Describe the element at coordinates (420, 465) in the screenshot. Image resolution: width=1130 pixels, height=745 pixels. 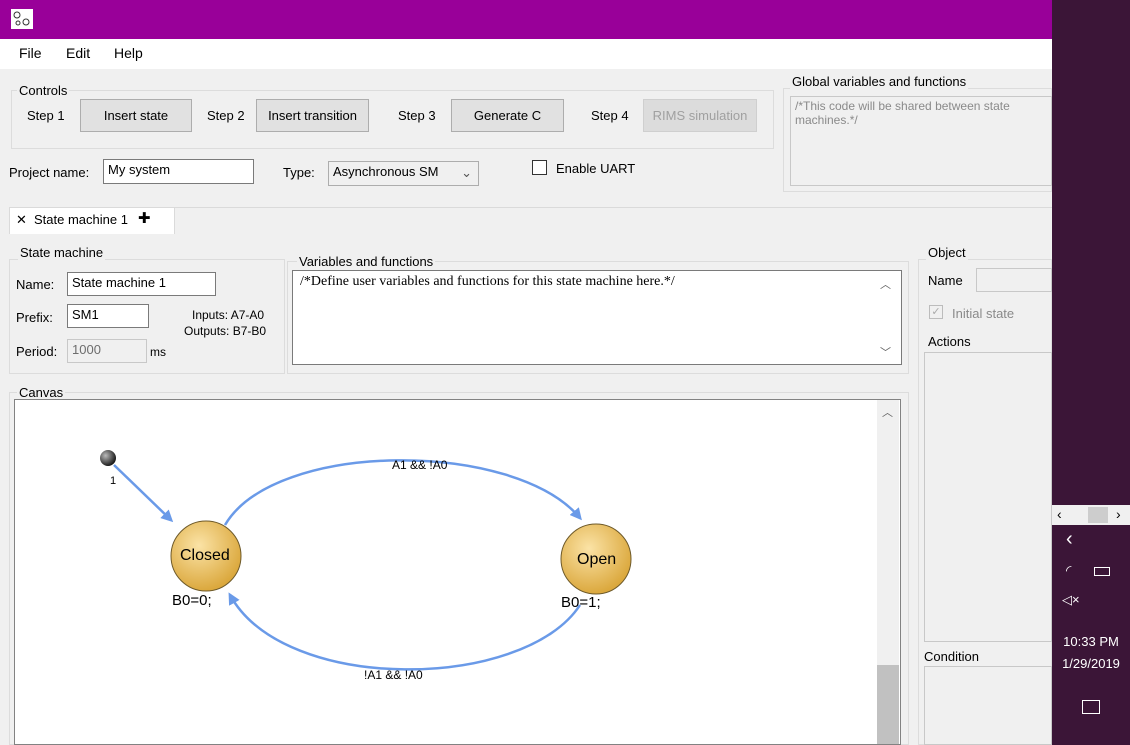
I see `transition-label-1: A1 && !A0` at that location.